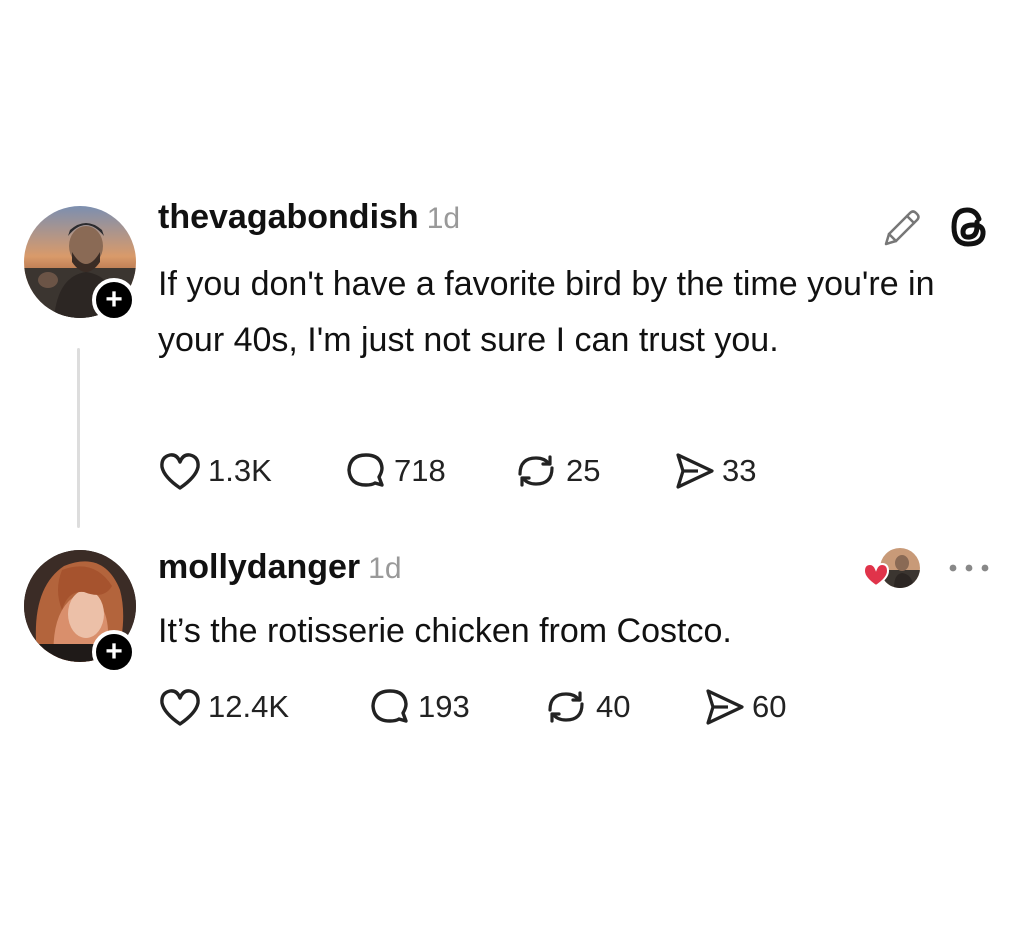 This screenshot has height=939, width=1023. I want to click on reply-username-text: mollydanger, so click(259, 567).